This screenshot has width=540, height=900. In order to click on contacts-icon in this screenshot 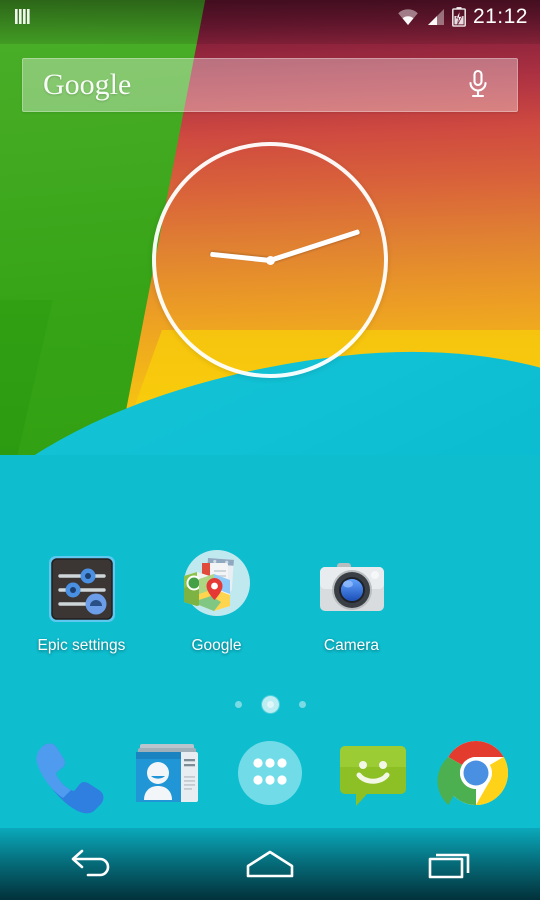, I will do `click(166, 773)`.